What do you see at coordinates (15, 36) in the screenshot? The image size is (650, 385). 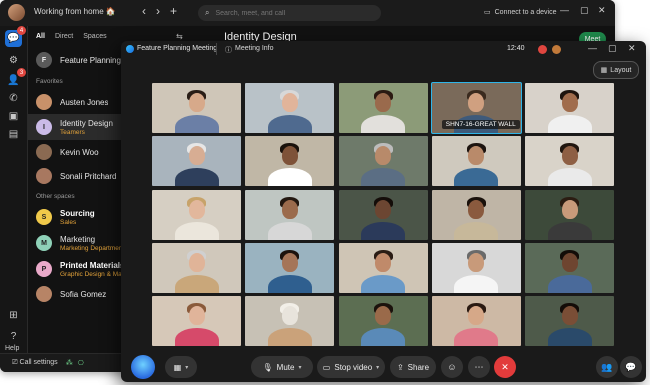 I see `messaging-icon: 💬 4` at bounding box center [15, 36].